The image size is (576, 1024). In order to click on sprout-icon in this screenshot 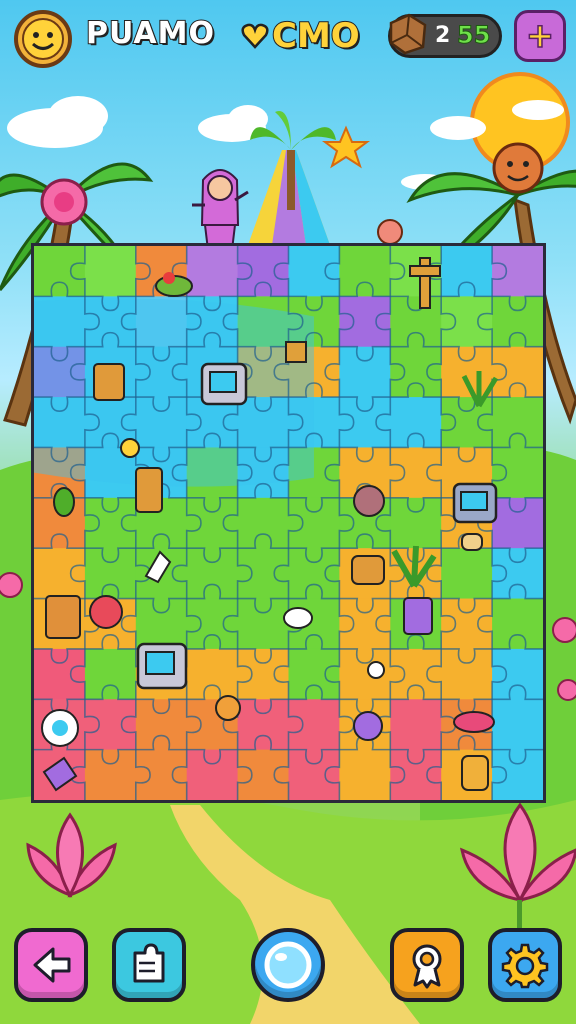, I will do `click(376, 670)`.